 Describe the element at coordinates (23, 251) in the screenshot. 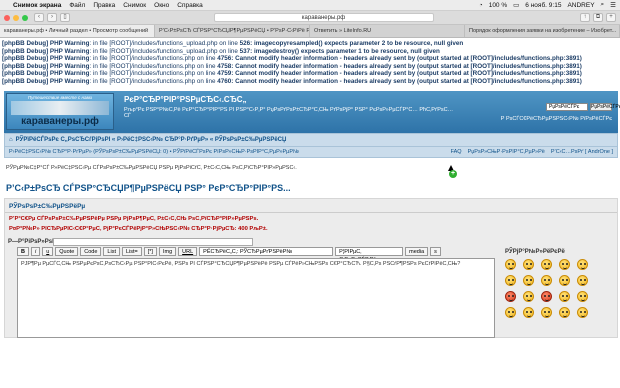

I see `bold-button: B` at that location.